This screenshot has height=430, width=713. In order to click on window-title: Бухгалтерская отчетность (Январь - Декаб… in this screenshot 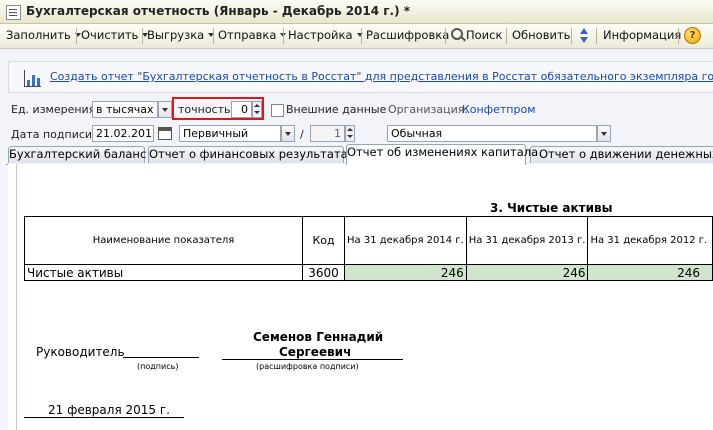, I will do `click(218, 11)`.